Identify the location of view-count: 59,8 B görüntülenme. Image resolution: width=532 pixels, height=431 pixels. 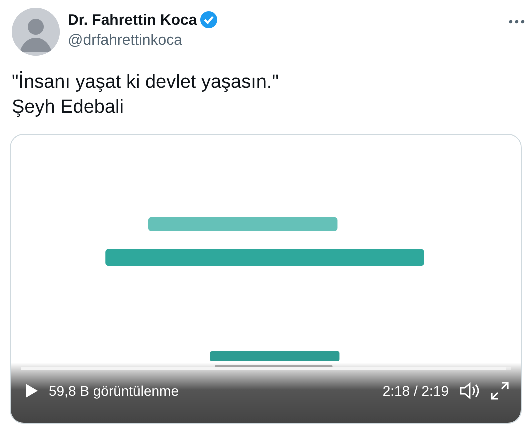
(114, 391).